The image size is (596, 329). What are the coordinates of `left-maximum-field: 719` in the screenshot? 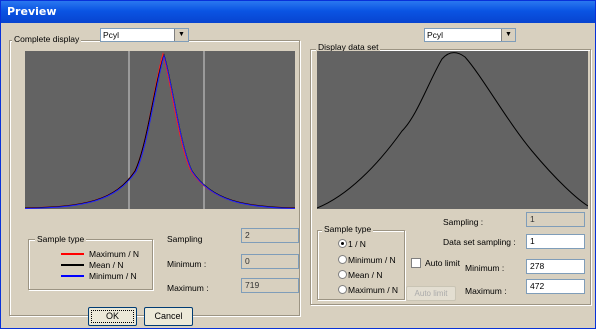 It's located at (270, 285).